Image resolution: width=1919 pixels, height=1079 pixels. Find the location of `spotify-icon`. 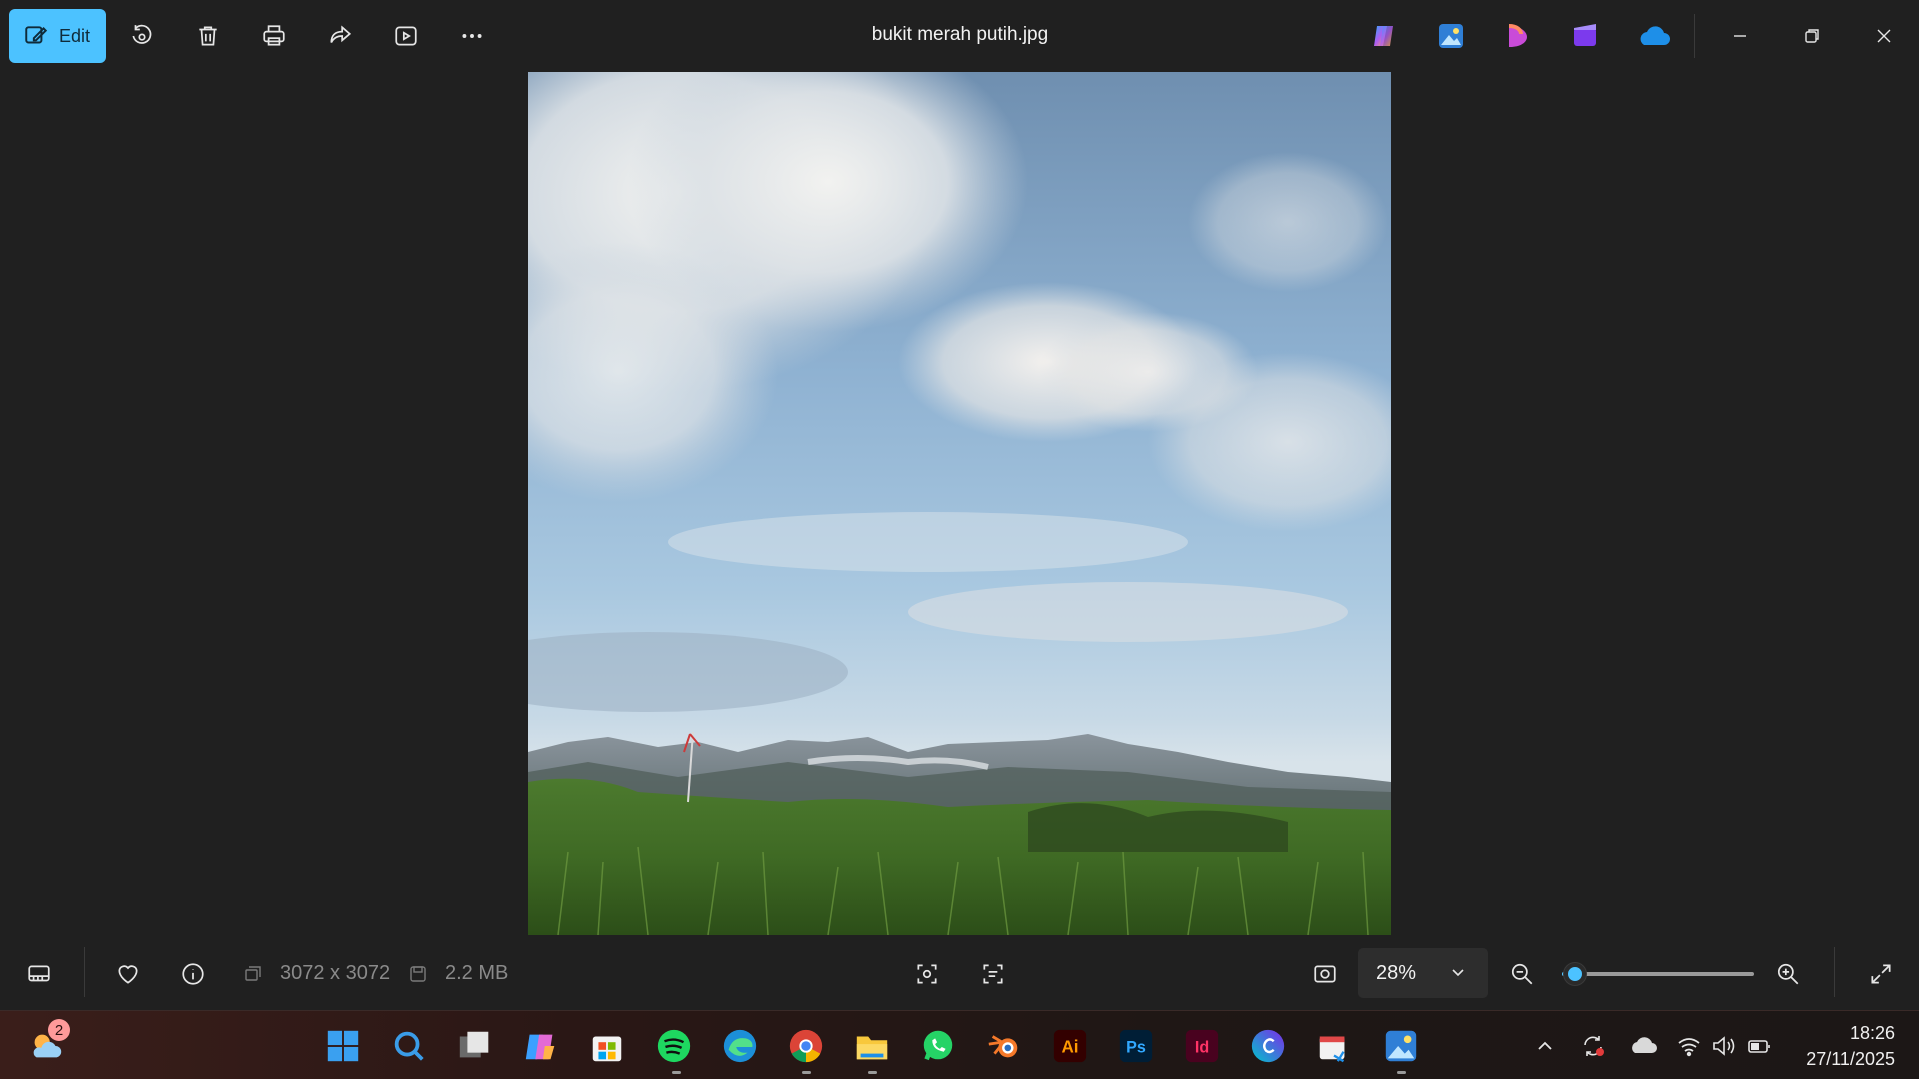

spotify-icon is located at coordinates (674, 1046).